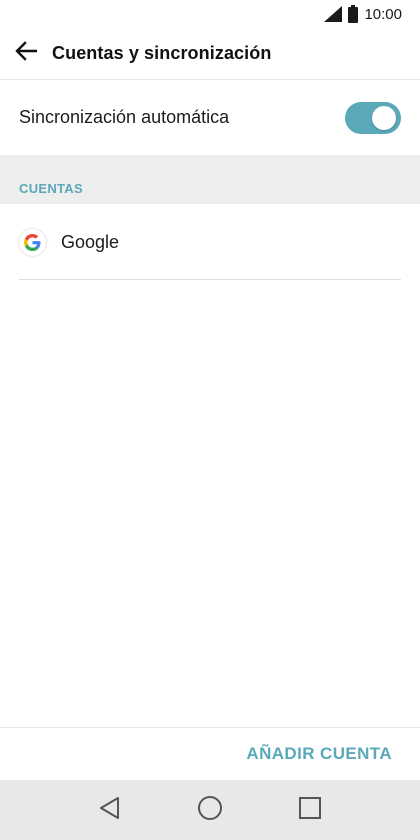  I want to click on accounts-section-header: CUENTAS, so click(210, 179).